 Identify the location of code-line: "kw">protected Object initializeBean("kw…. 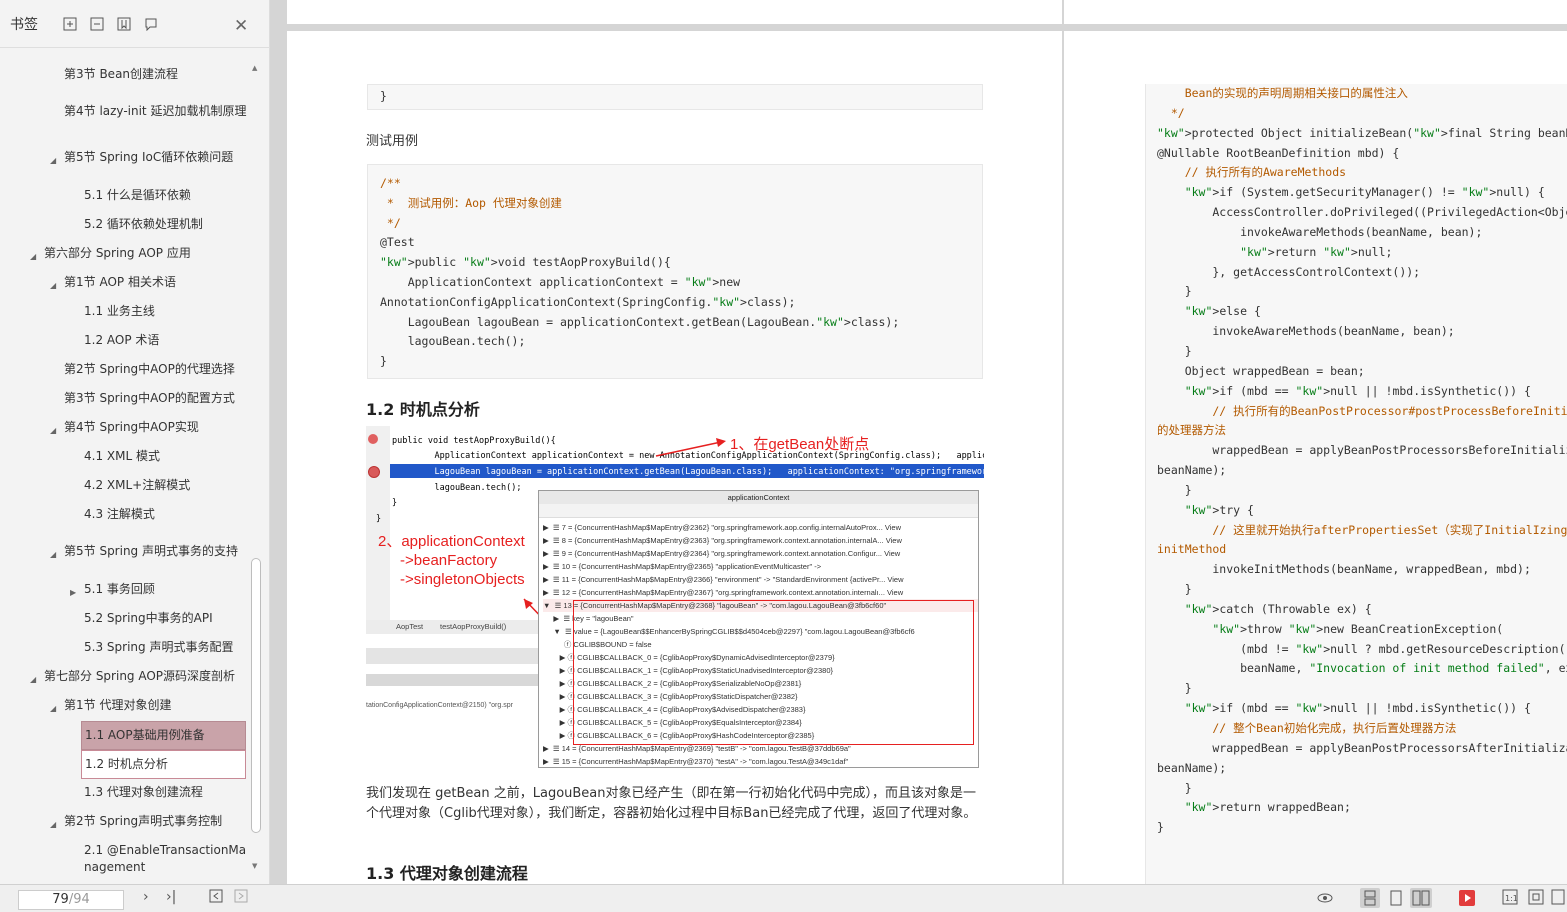
(1362, 132).